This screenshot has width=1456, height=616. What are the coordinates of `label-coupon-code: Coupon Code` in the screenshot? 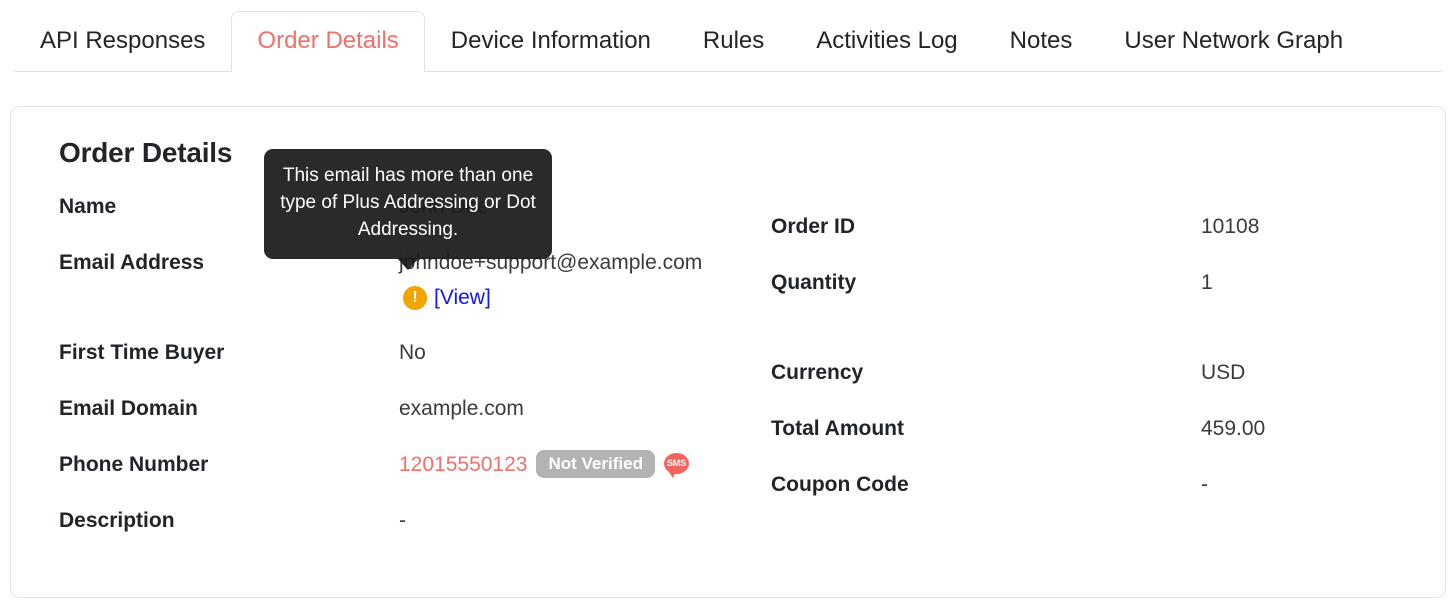 It's located at (840, 484).